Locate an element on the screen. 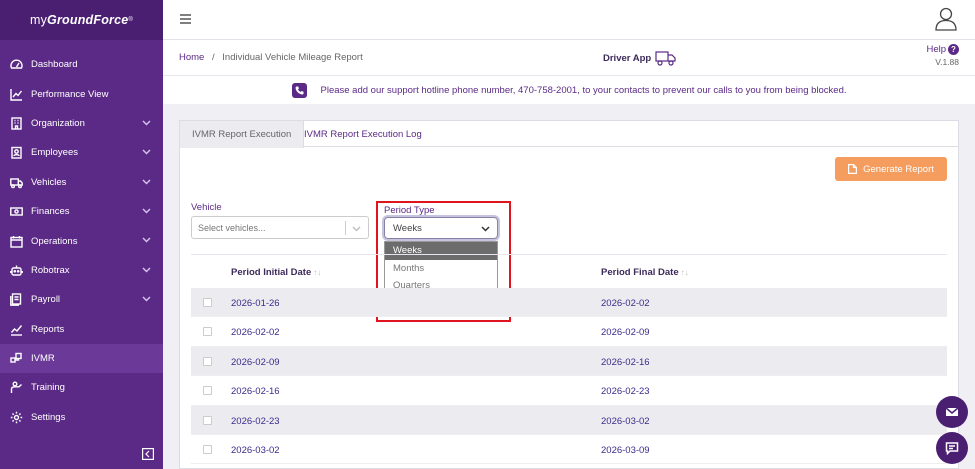 Image resolution: width=975 pixels, height=469 pixels. vehicle-label: Vehicle is located at coordinates (206, 207).